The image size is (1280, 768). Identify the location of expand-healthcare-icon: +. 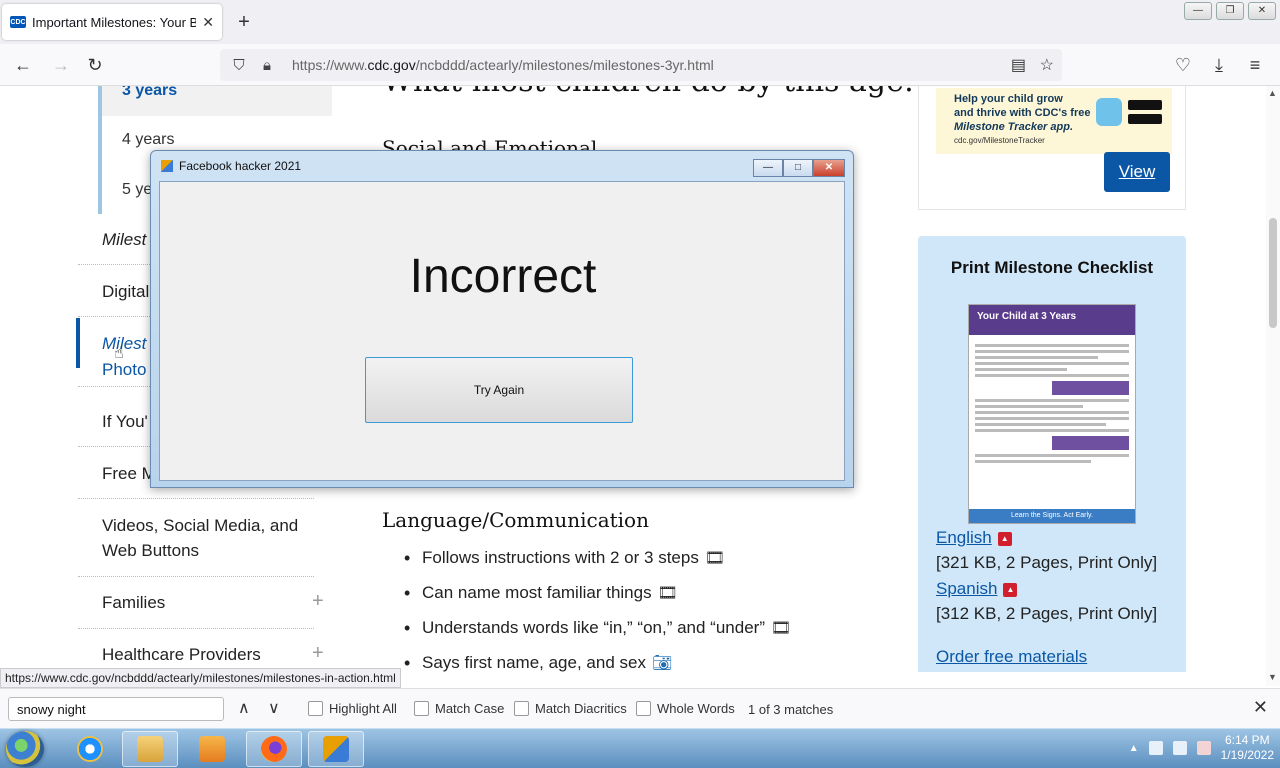
(318, 653).